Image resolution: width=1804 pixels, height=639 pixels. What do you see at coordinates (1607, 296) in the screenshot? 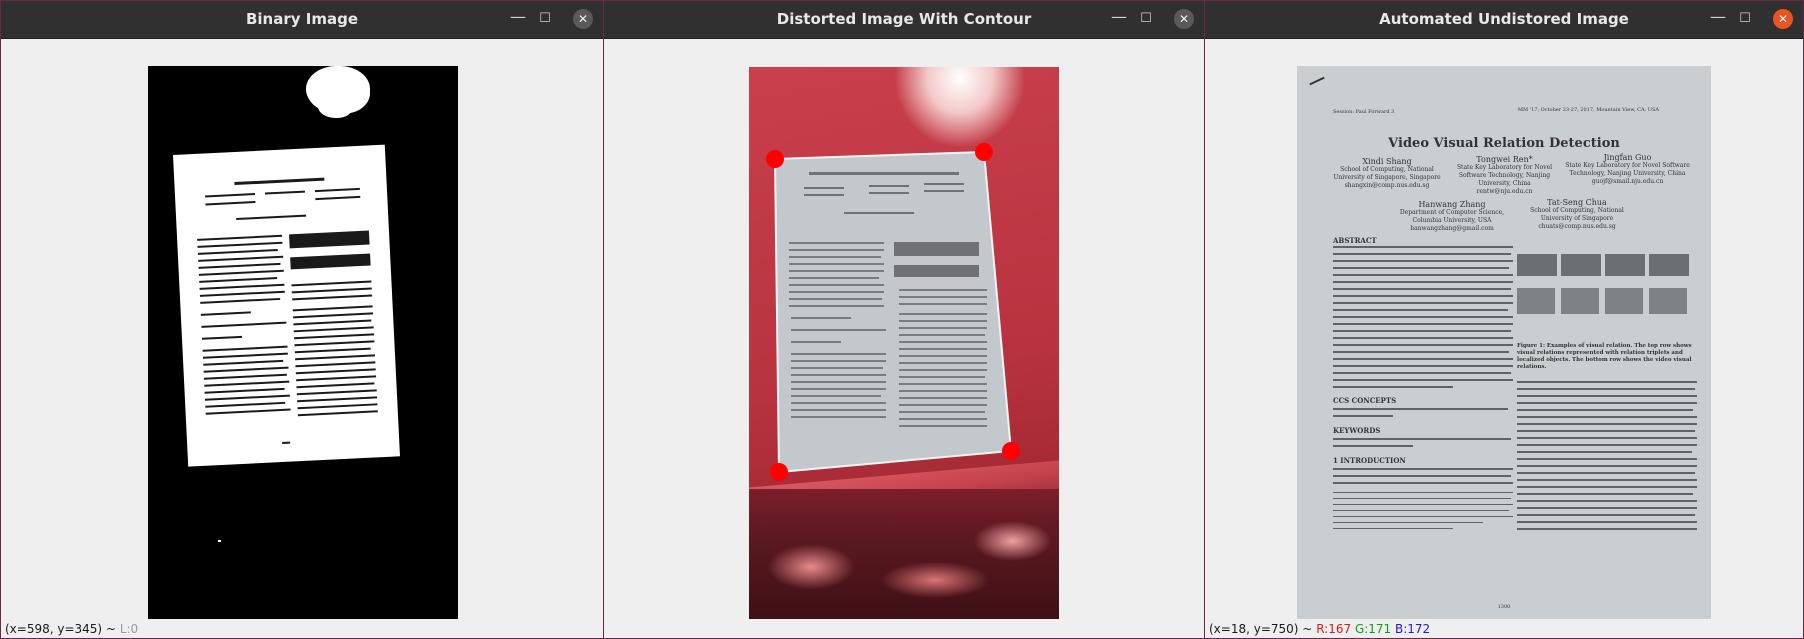
I see `figure-images` at bounding box center [1607, 296].